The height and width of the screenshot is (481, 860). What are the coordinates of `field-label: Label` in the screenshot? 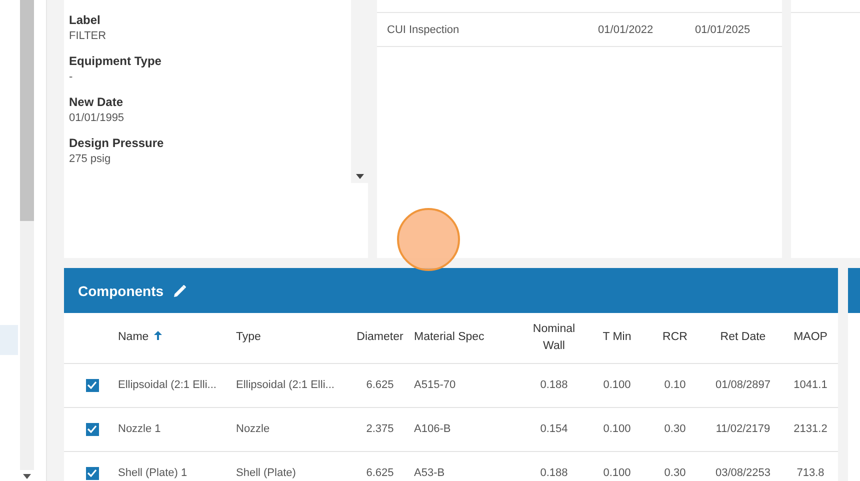 It's located at (85, 20).